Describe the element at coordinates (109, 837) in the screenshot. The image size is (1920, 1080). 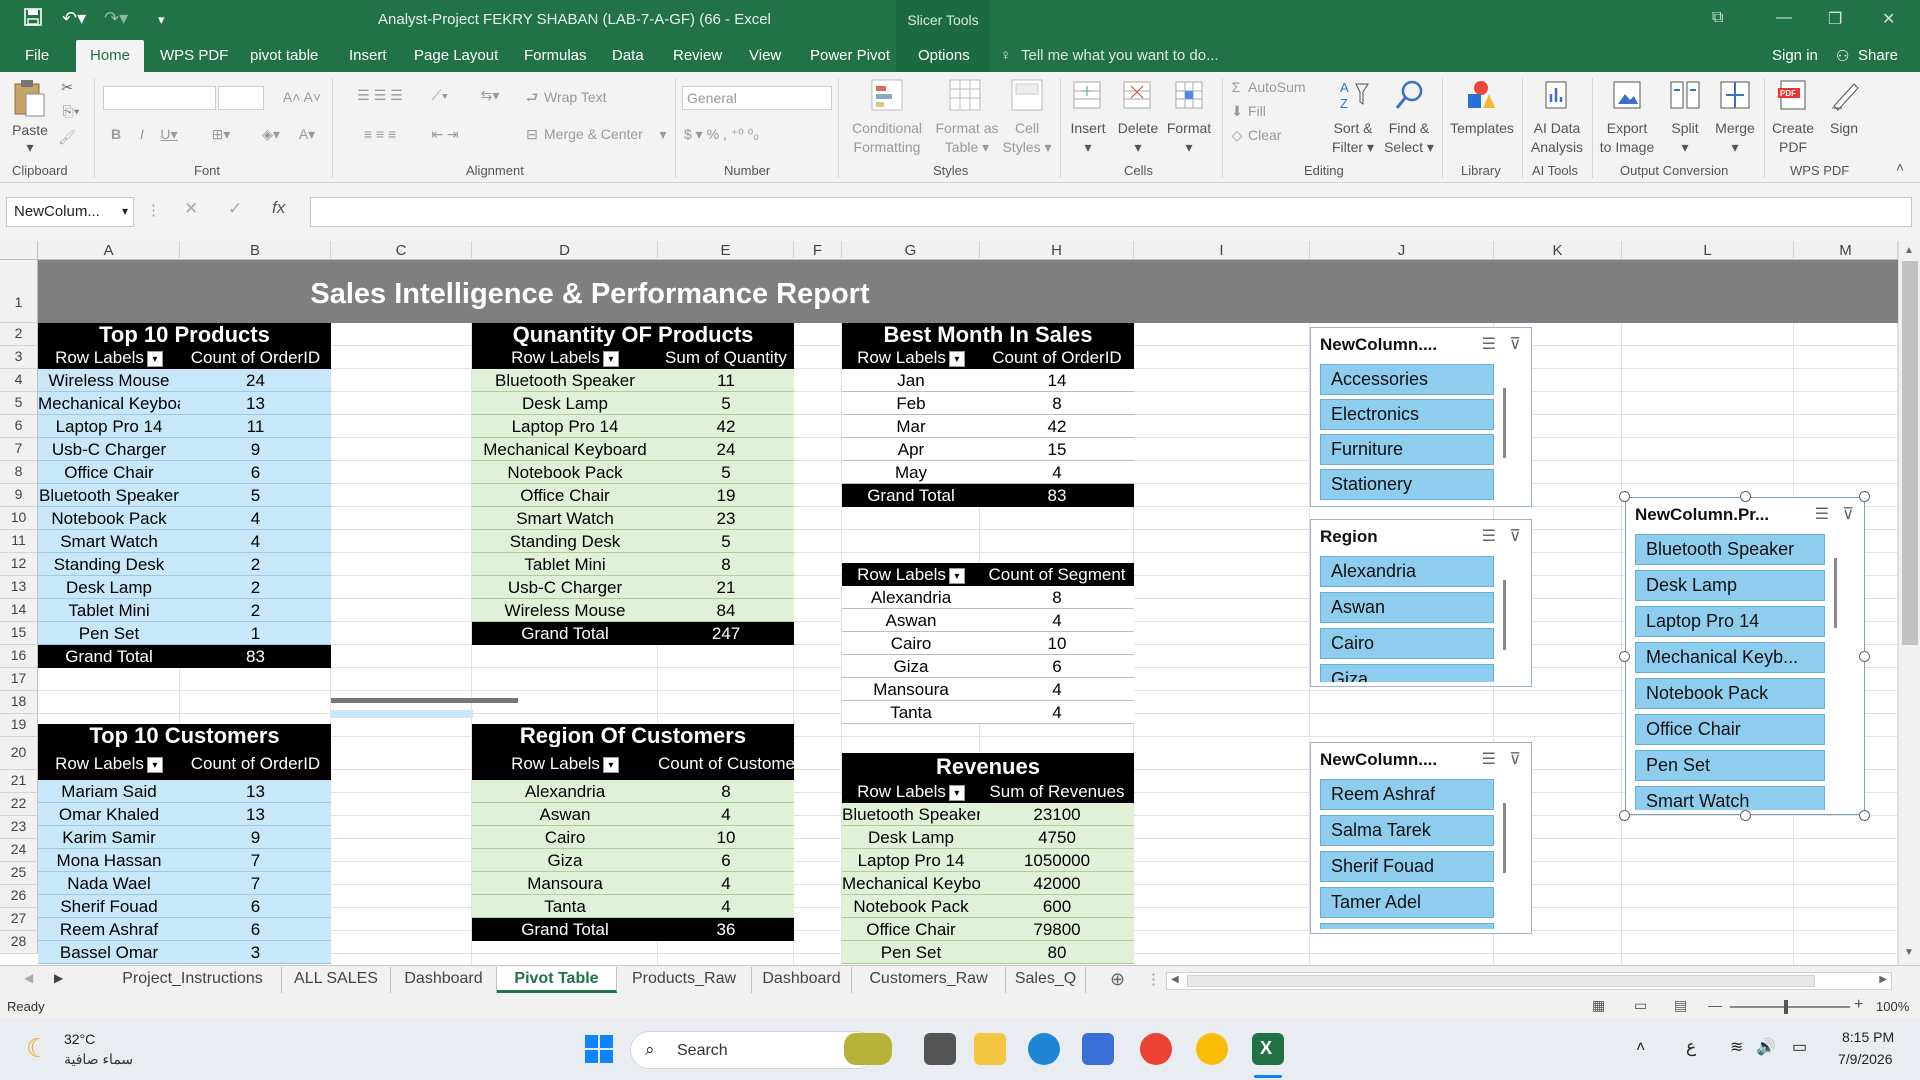
I see `top_customers-row-label: Karim Samir` at that location.